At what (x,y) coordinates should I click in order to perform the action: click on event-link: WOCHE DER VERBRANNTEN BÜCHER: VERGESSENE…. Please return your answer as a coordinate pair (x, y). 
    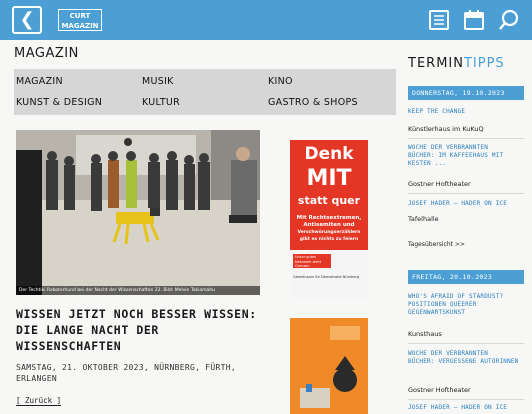
    Looking at the image, I should click on (466, 358).